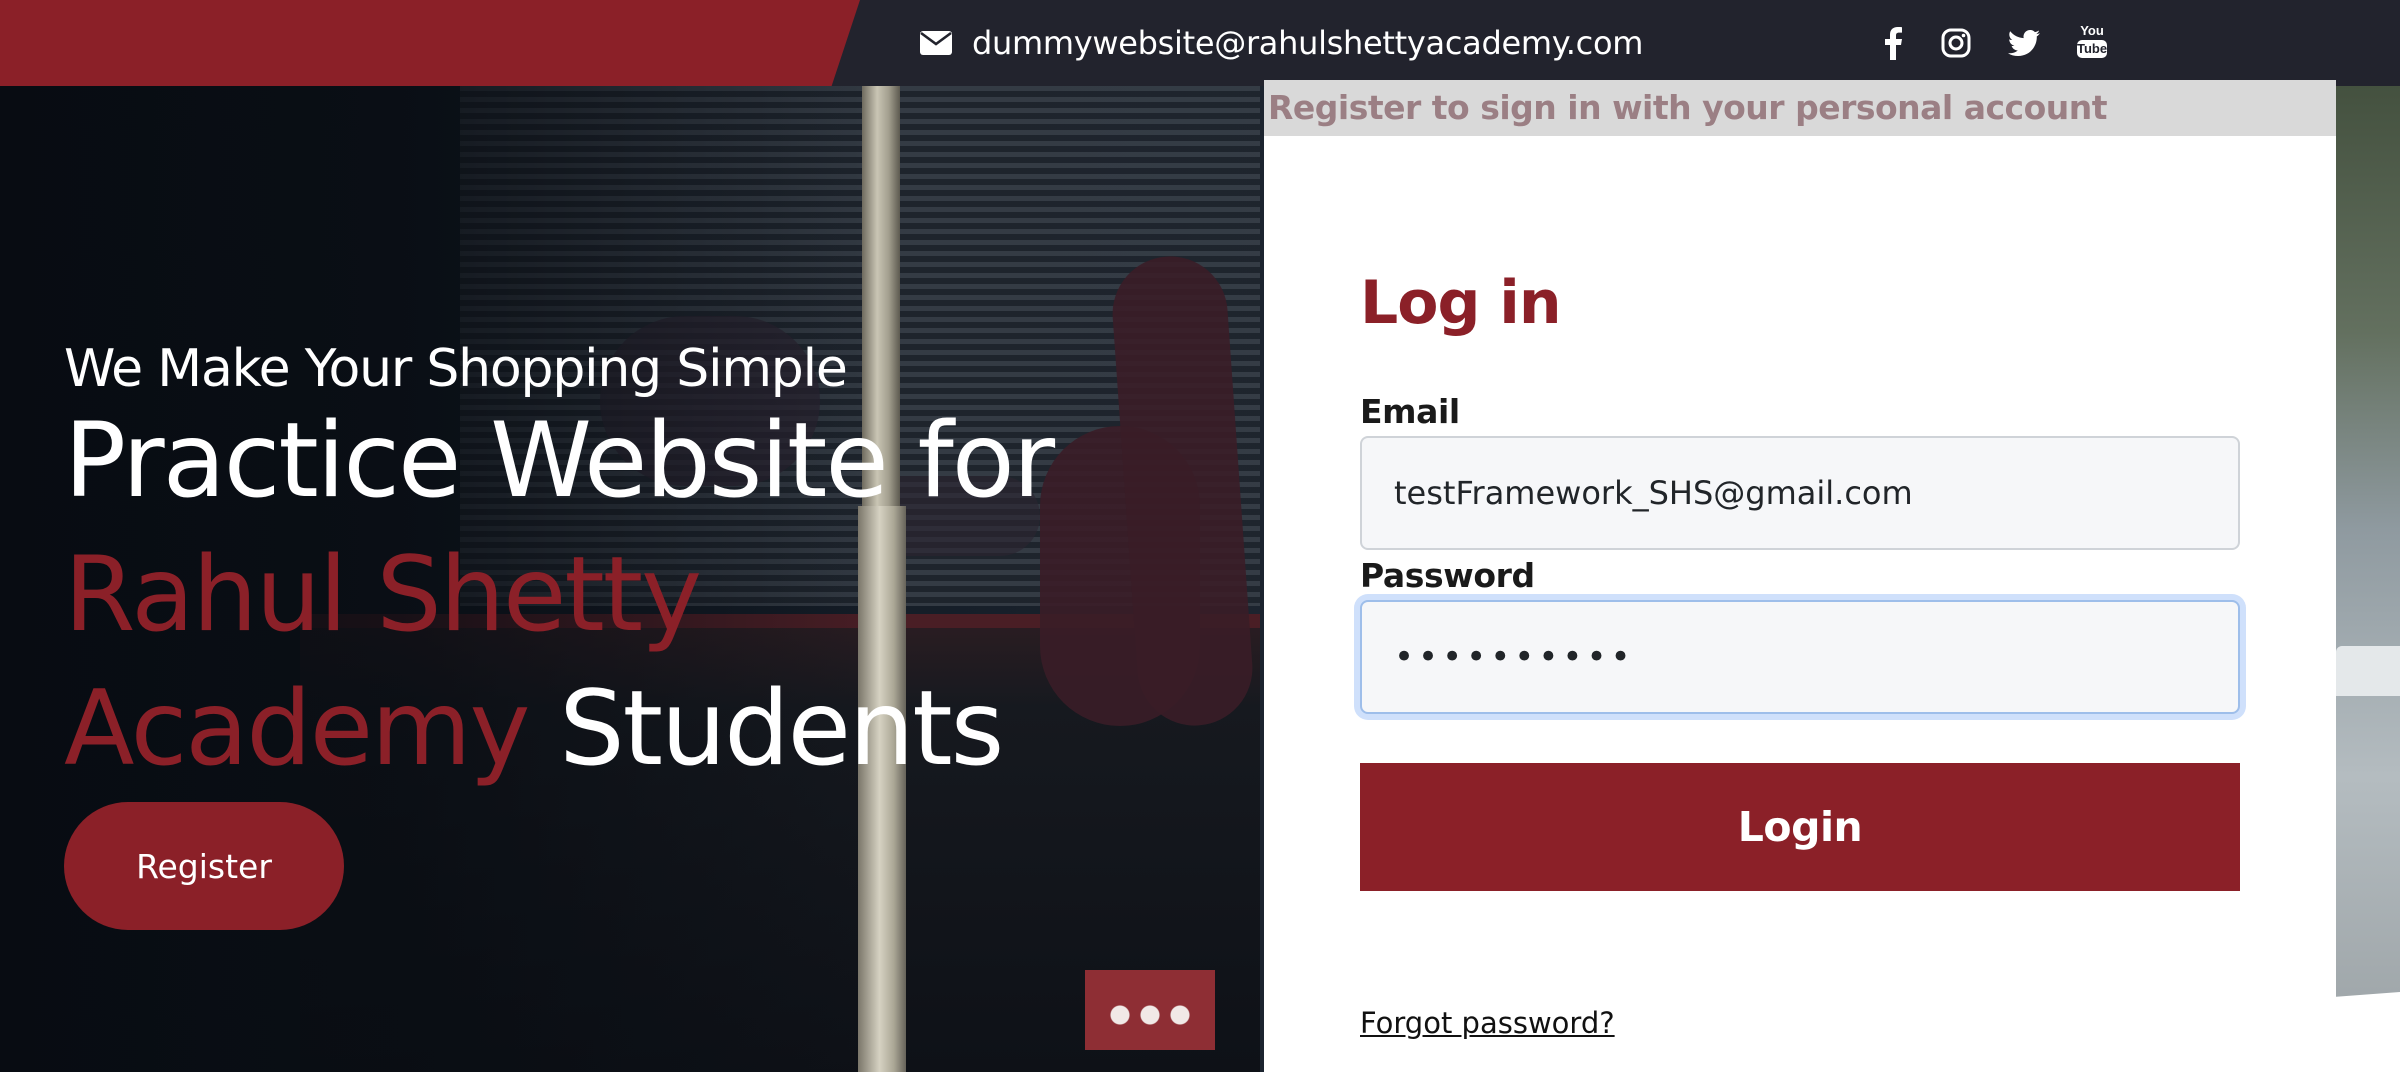 The width and height of the screenshot is (2400, 1072). Describe the element at coordinates (2368, 671) in the screenshot. I see `background-car` at that location.